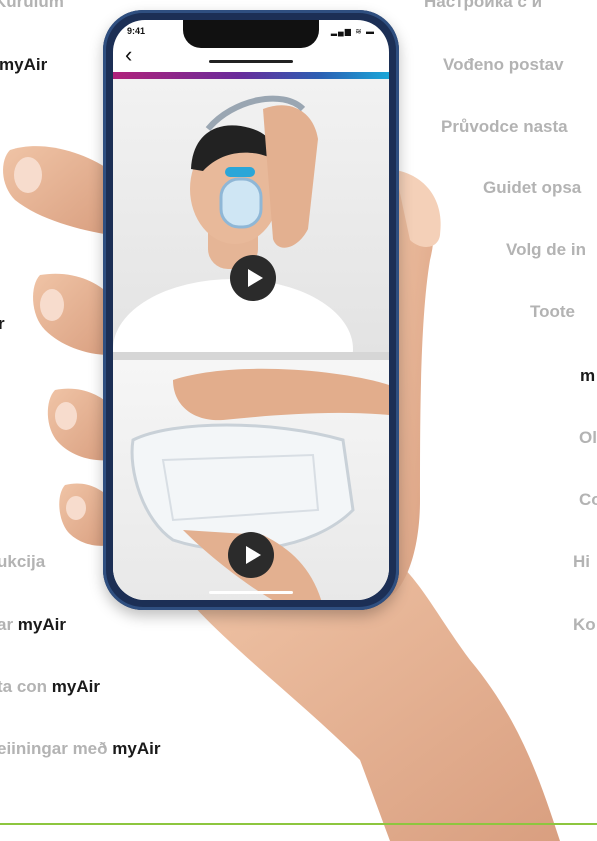 This screenshot has height=841, width=597. I want to click on video-divider, so click(251, 356).